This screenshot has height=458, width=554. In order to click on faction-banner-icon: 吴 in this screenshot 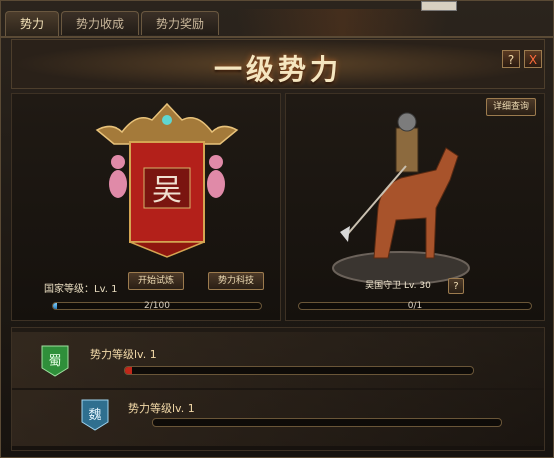, I will do `click(167, 180)`.